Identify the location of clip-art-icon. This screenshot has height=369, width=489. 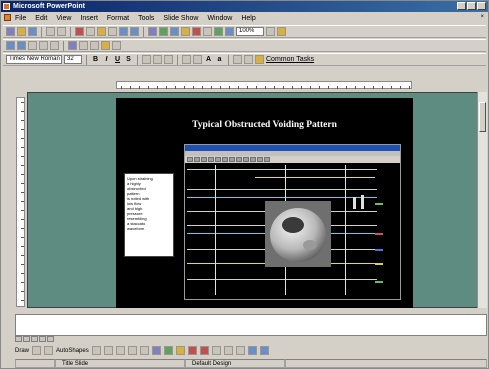
(168, 350).